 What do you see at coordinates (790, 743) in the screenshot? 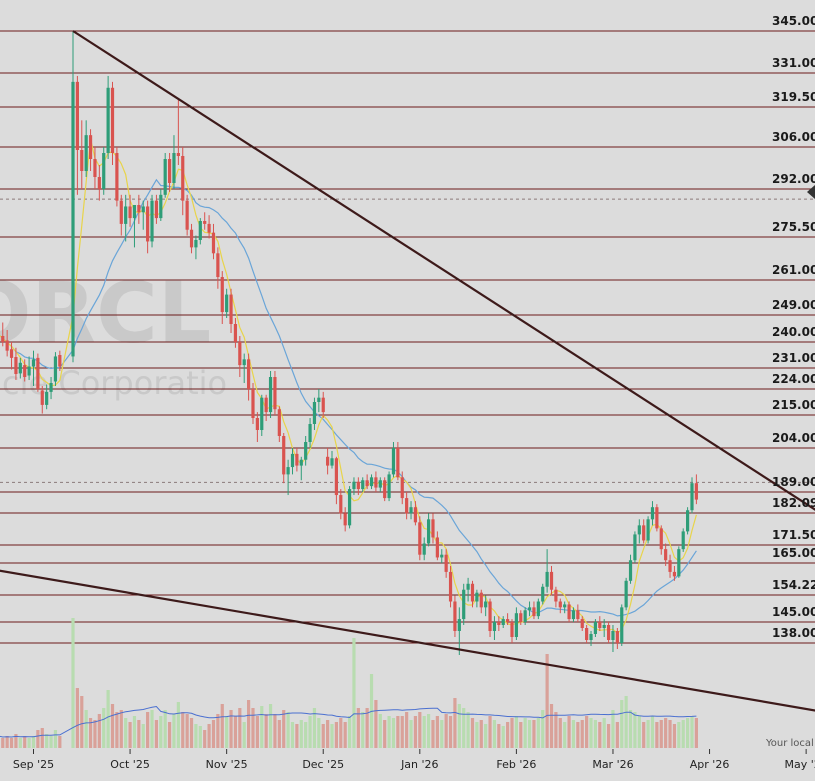
I see `timezone-note: Your local t` at bounding box center [790, 743].